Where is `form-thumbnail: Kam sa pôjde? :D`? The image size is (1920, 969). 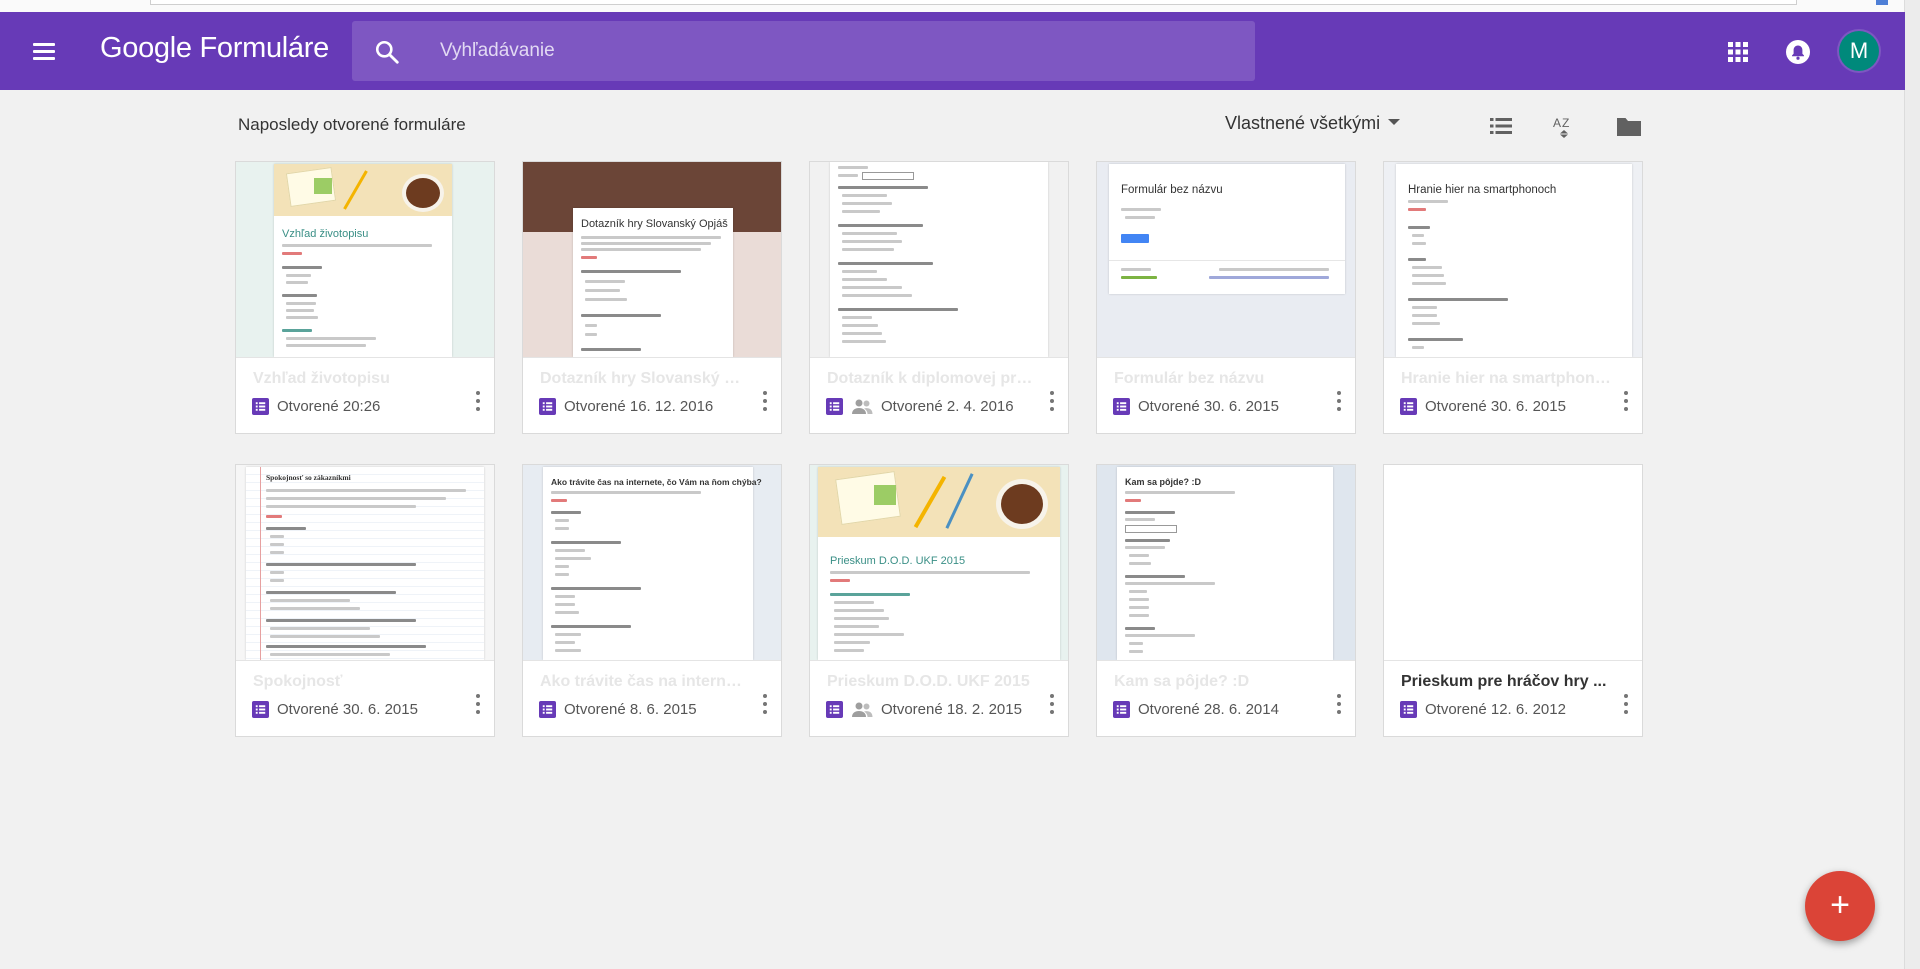 form-thumbnail: Kam sa pôjde? :D is located at coordinates (1226, 563).